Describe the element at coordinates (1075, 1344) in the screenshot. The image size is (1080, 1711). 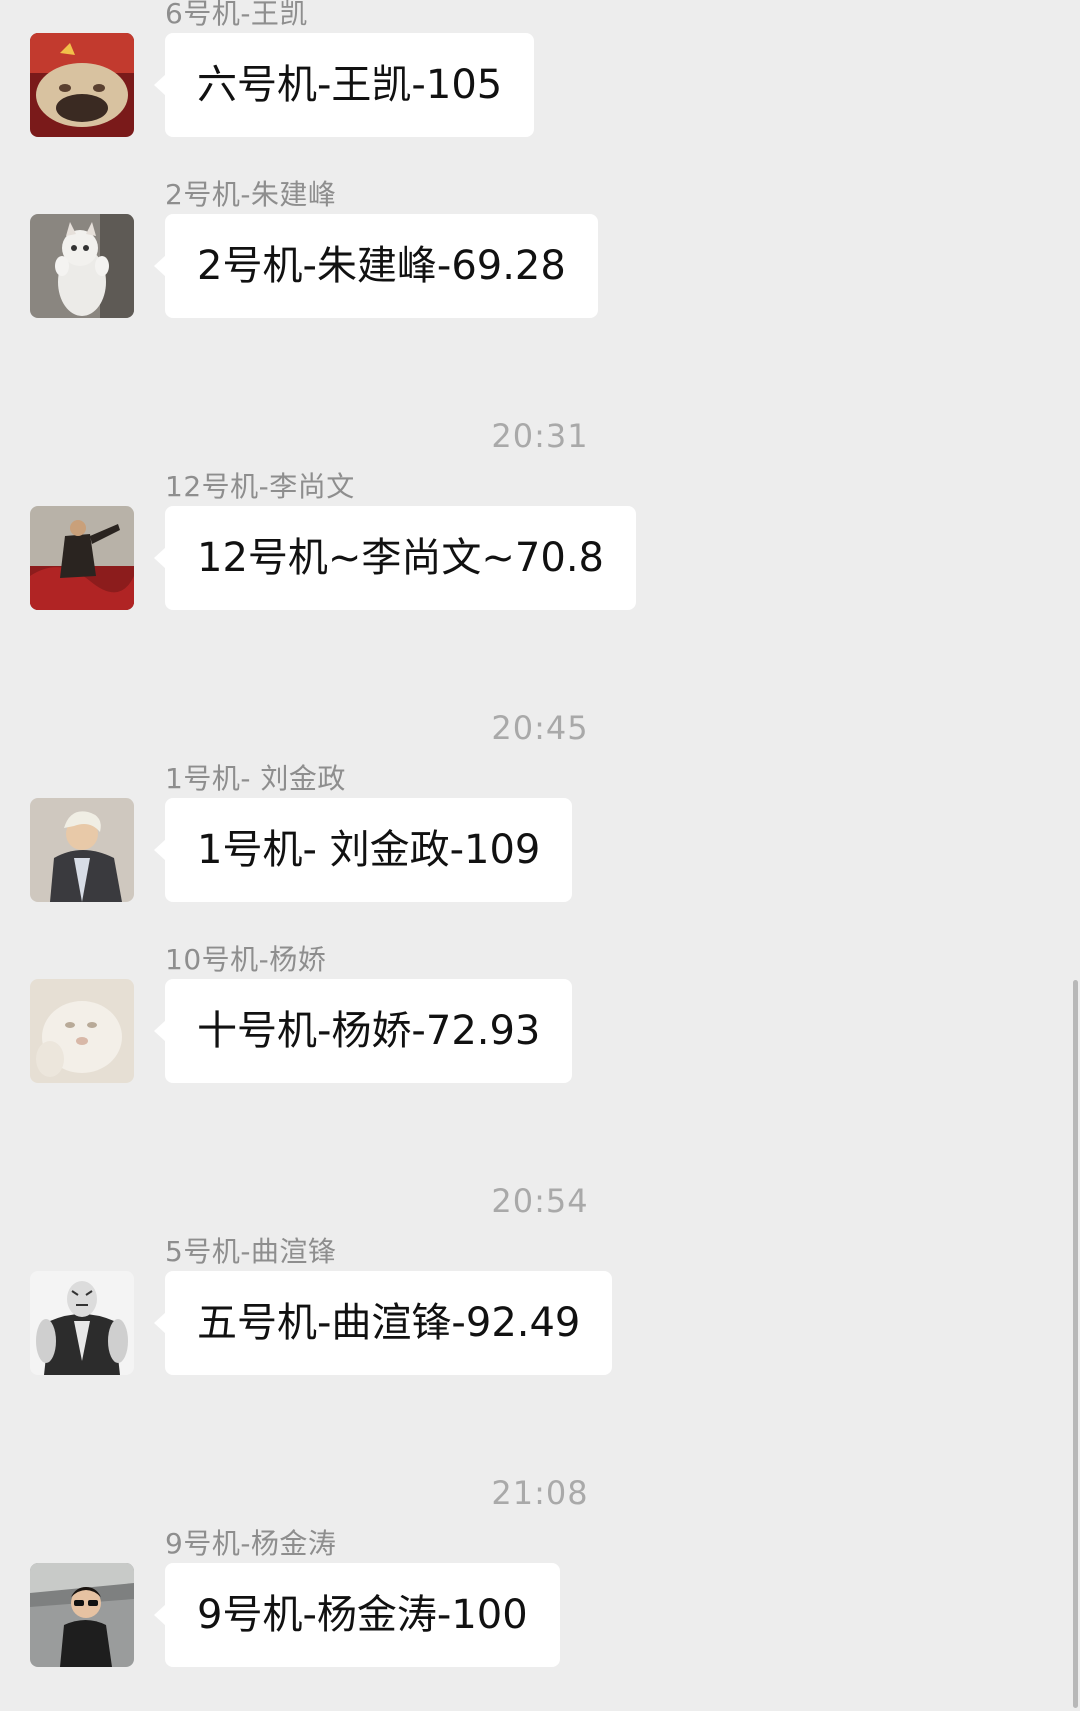
I see `scrollbar` at that location.